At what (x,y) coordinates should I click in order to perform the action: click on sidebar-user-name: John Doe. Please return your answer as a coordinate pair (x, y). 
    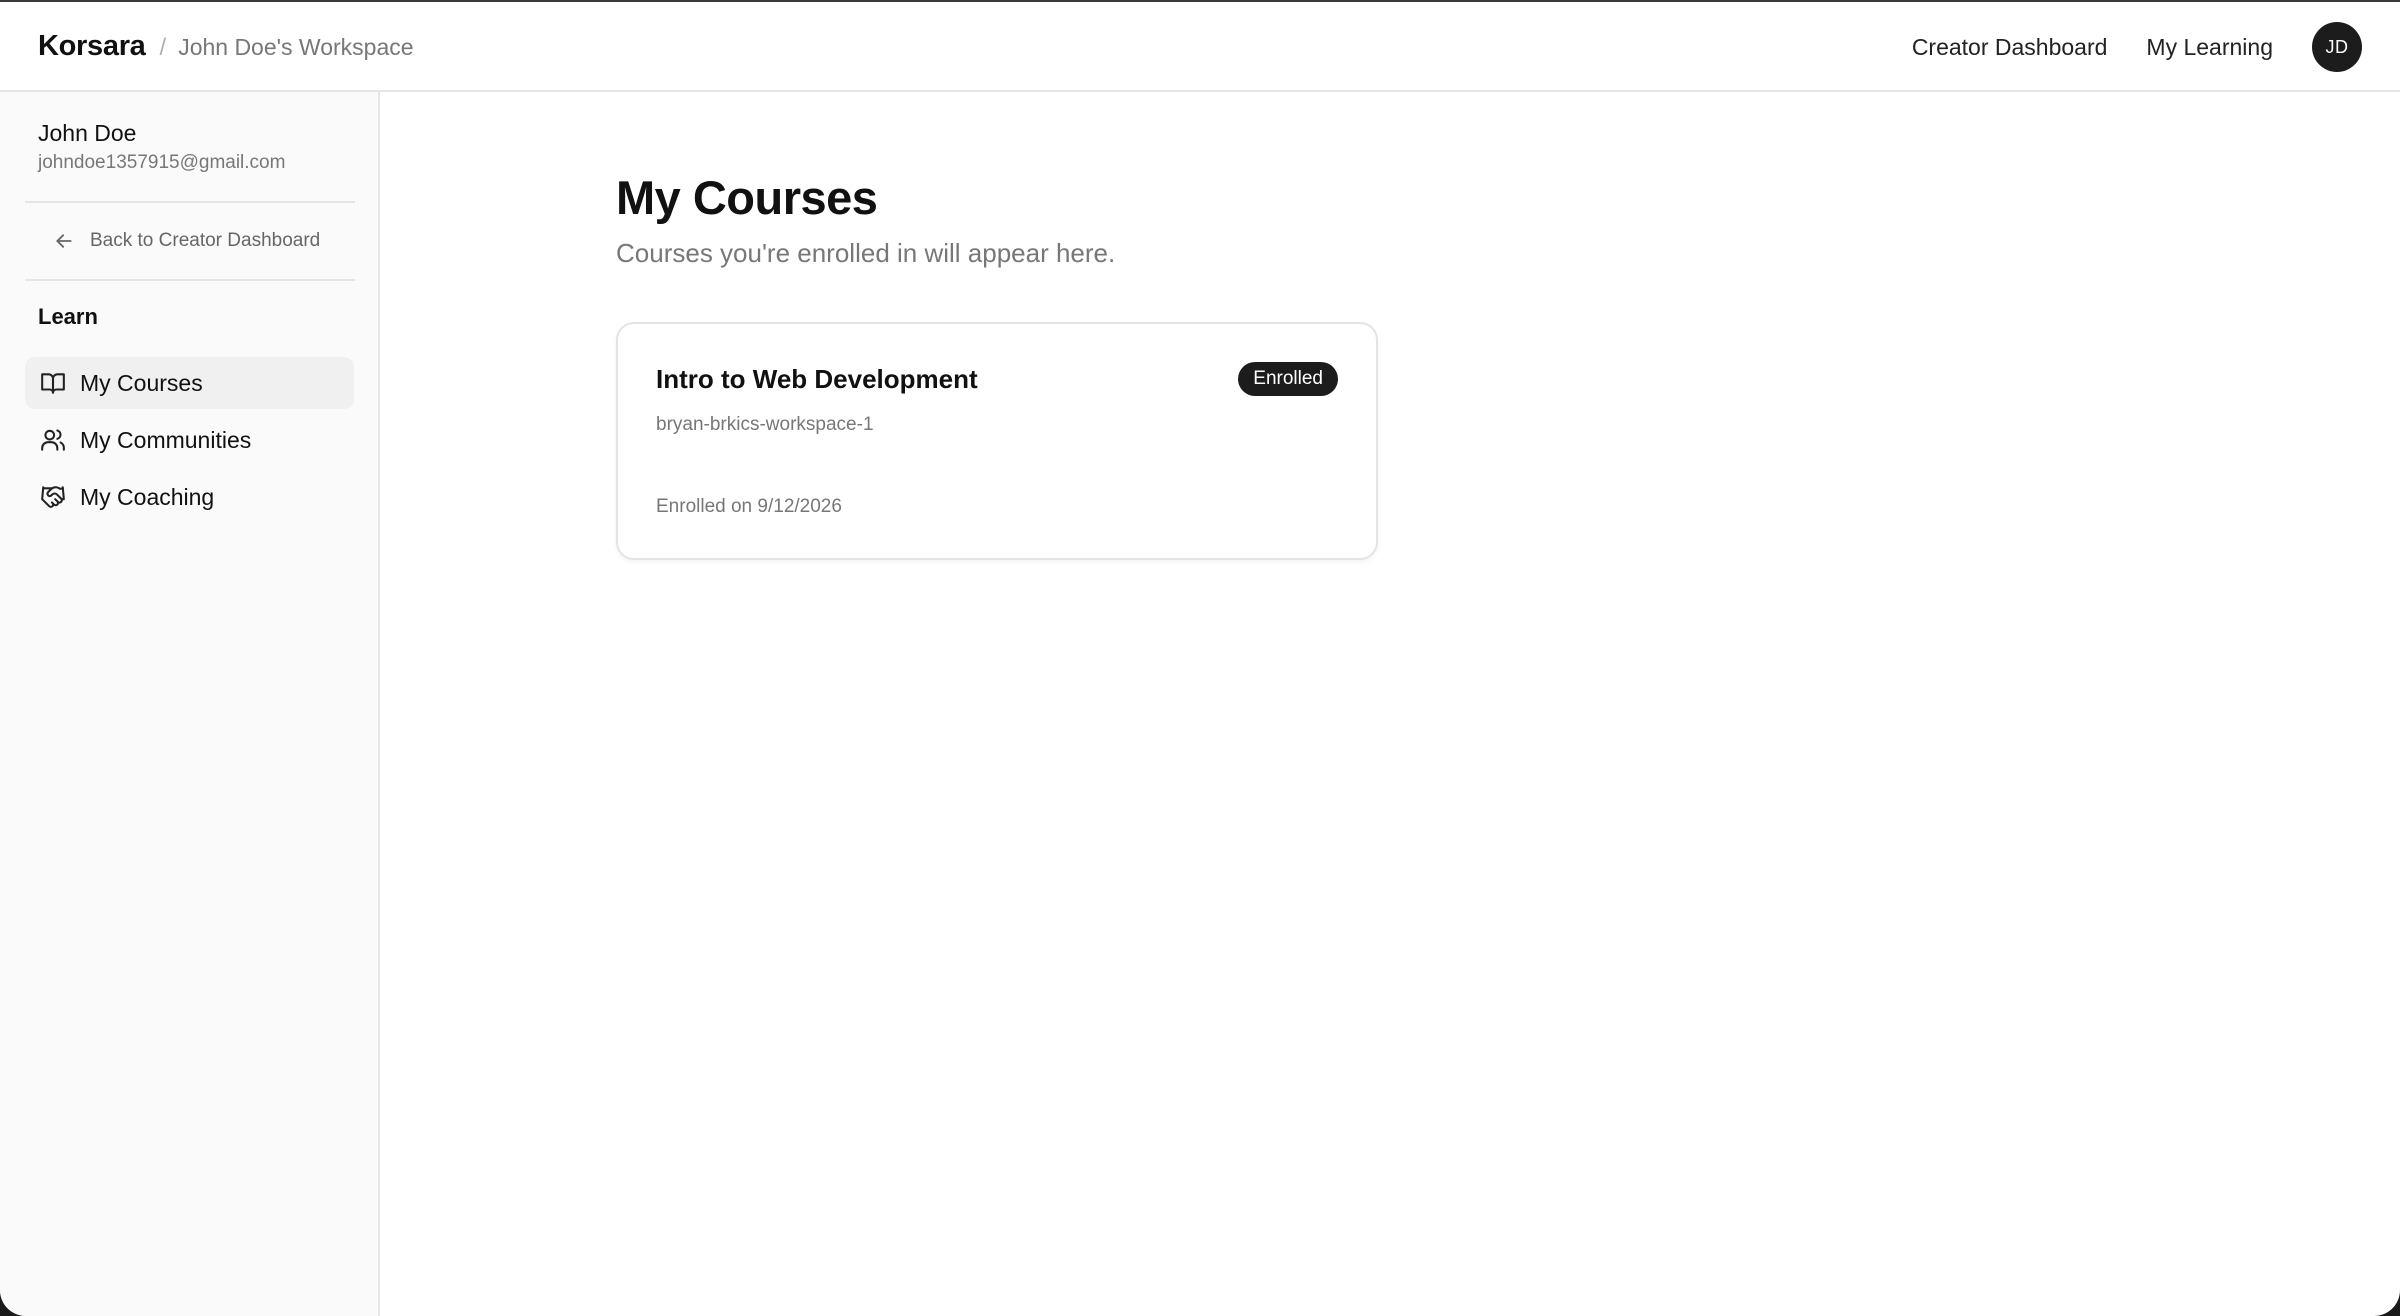
    Looking at the image, I should click on (87, 133).